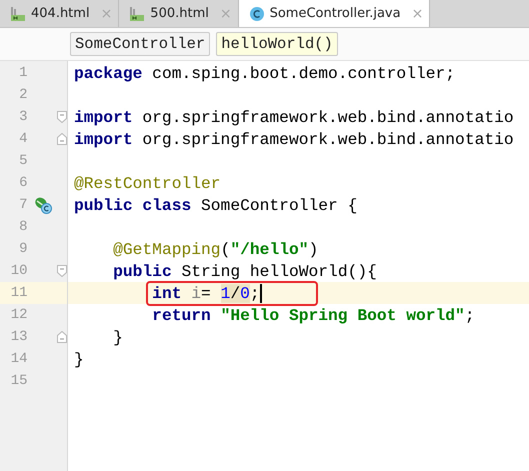 This screenshot has height=471, width=529. Describe the element at coordinates (256, 14) in the screenshot. I see `class-file-icon` at that location.